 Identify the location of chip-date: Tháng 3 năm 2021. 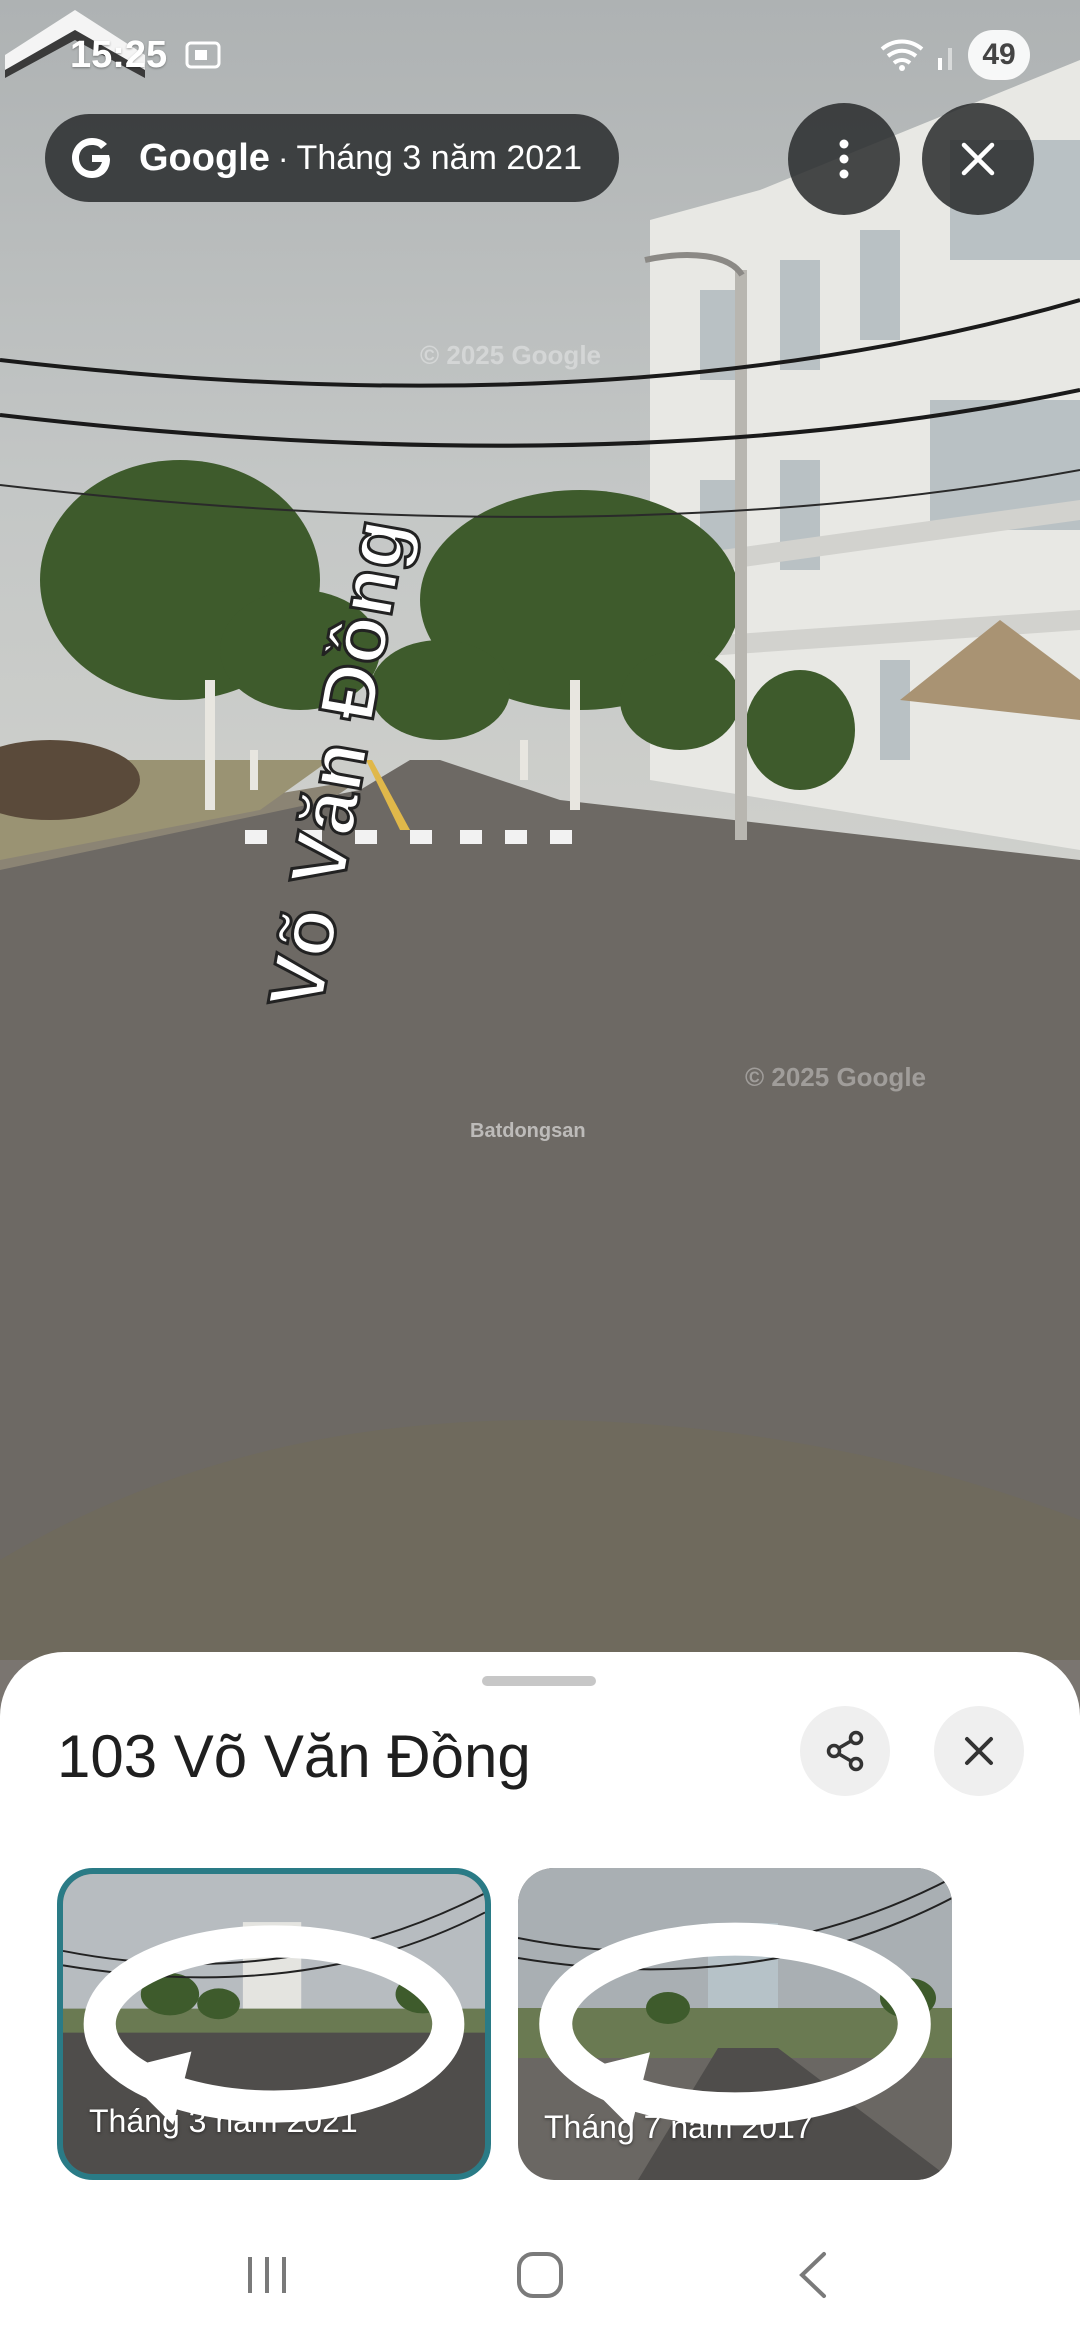
(439, 157).